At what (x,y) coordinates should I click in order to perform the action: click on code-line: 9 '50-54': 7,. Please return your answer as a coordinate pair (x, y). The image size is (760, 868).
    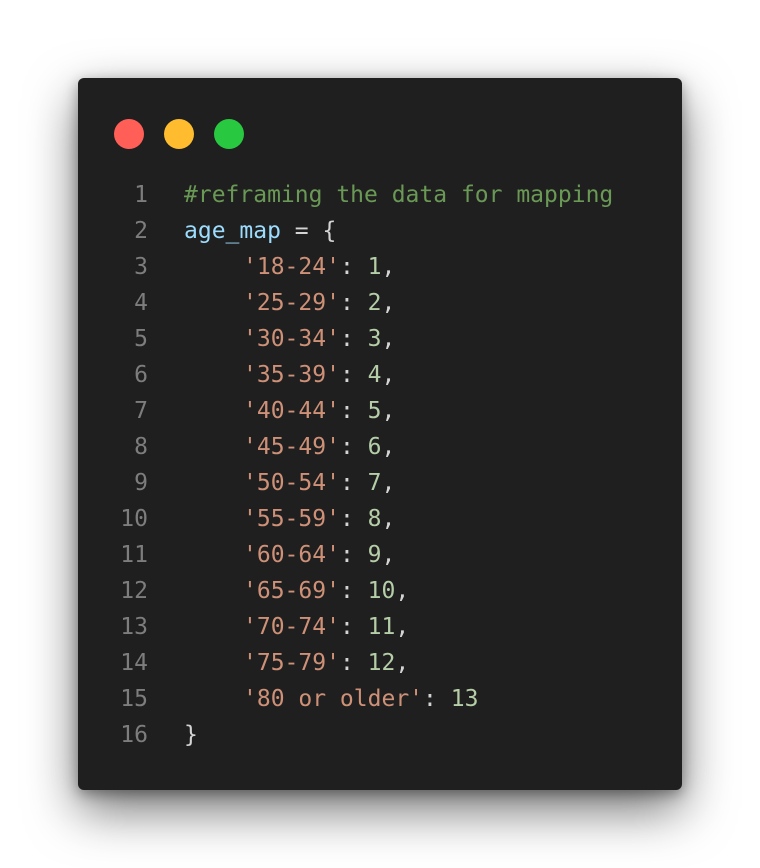
    Looking at the image, I should click on (380, 483).